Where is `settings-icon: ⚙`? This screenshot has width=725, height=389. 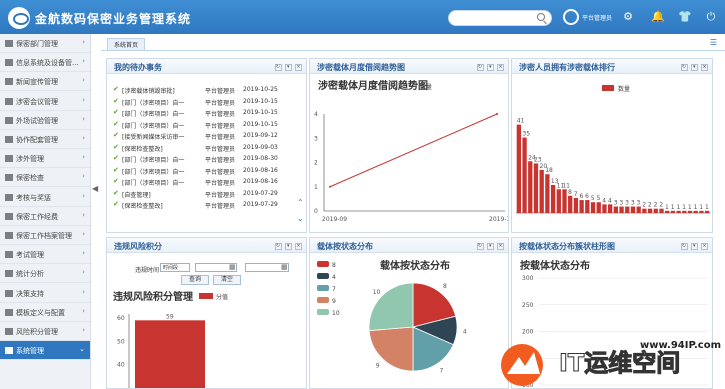 settings-icon: ⚙ is located at coordinates (628, 17).